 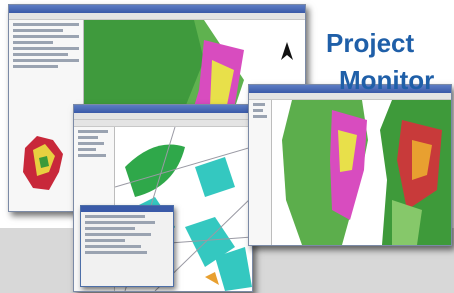 What do you see at coordinates (127, 246) in the screenshot?
I see `attribute-dialog` at bounding box center [127, 246].